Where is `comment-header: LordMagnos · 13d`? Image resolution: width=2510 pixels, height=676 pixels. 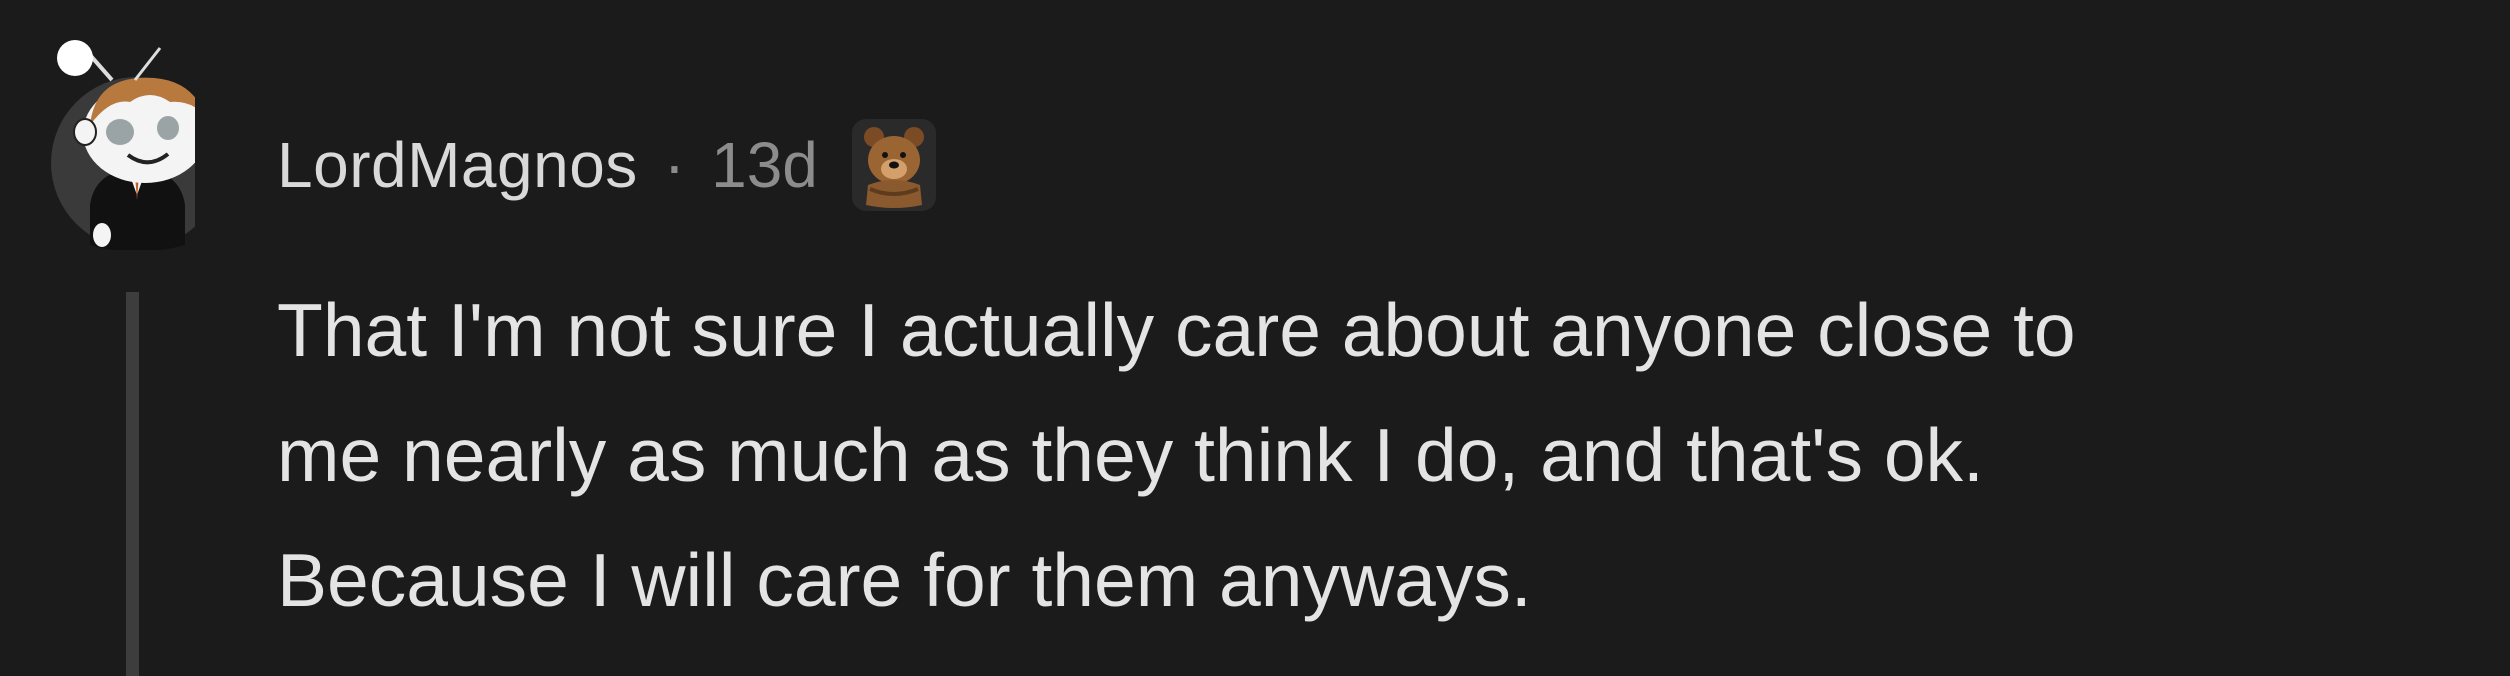 comment-header: LordMagnos · 13d is located at coordinates (607, 165).